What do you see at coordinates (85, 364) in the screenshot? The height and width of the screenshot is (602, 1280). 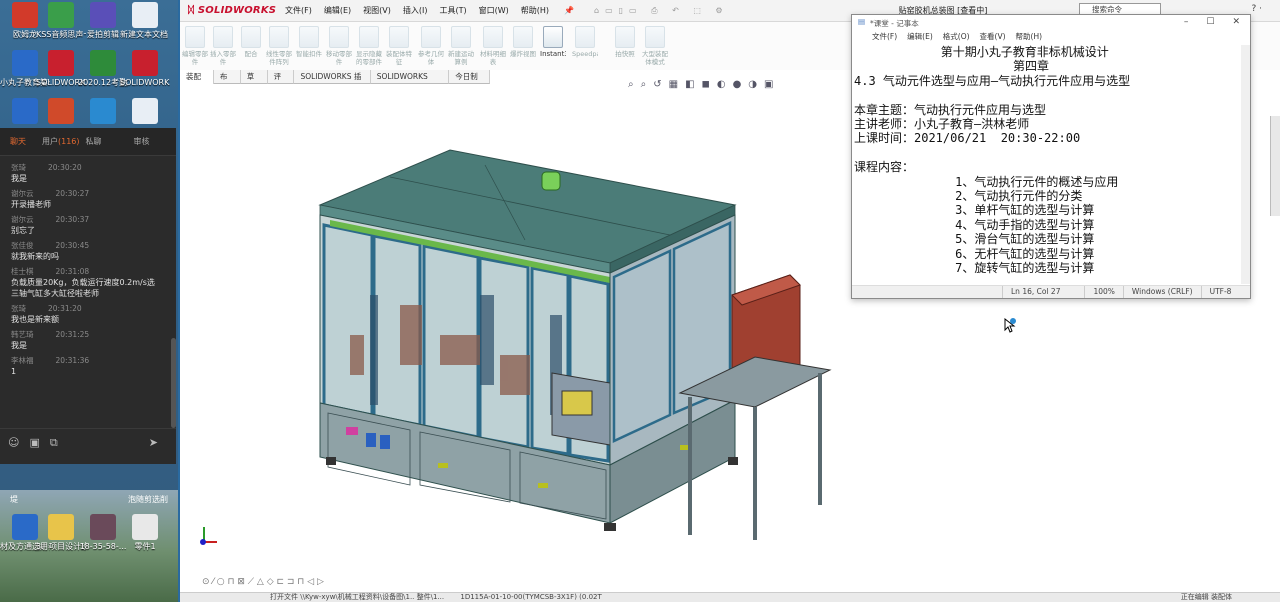 I see `chat-message: 李林福 20:31:36 1` at bounding box center [85, 364].